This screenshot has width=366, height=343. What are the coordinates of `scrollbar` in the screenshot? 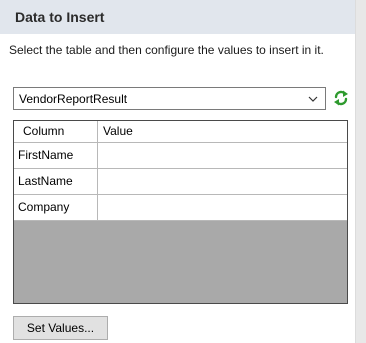 It's located at (360, 171).